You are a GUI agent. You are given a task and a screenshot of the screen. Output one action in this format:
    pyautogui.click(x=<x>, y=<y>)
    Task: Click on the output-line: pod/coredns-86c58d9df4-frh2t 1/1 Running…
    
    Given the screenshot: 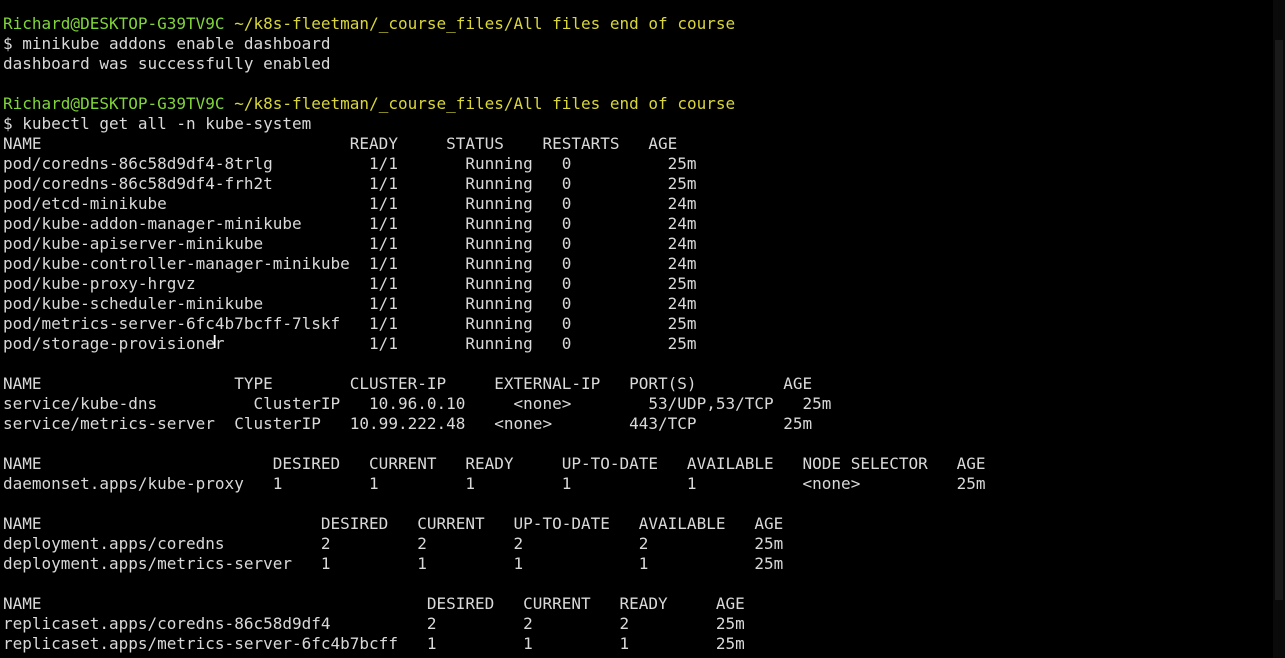 What is the action you would take?
    pyautogui.click(x=350, y=183)
    